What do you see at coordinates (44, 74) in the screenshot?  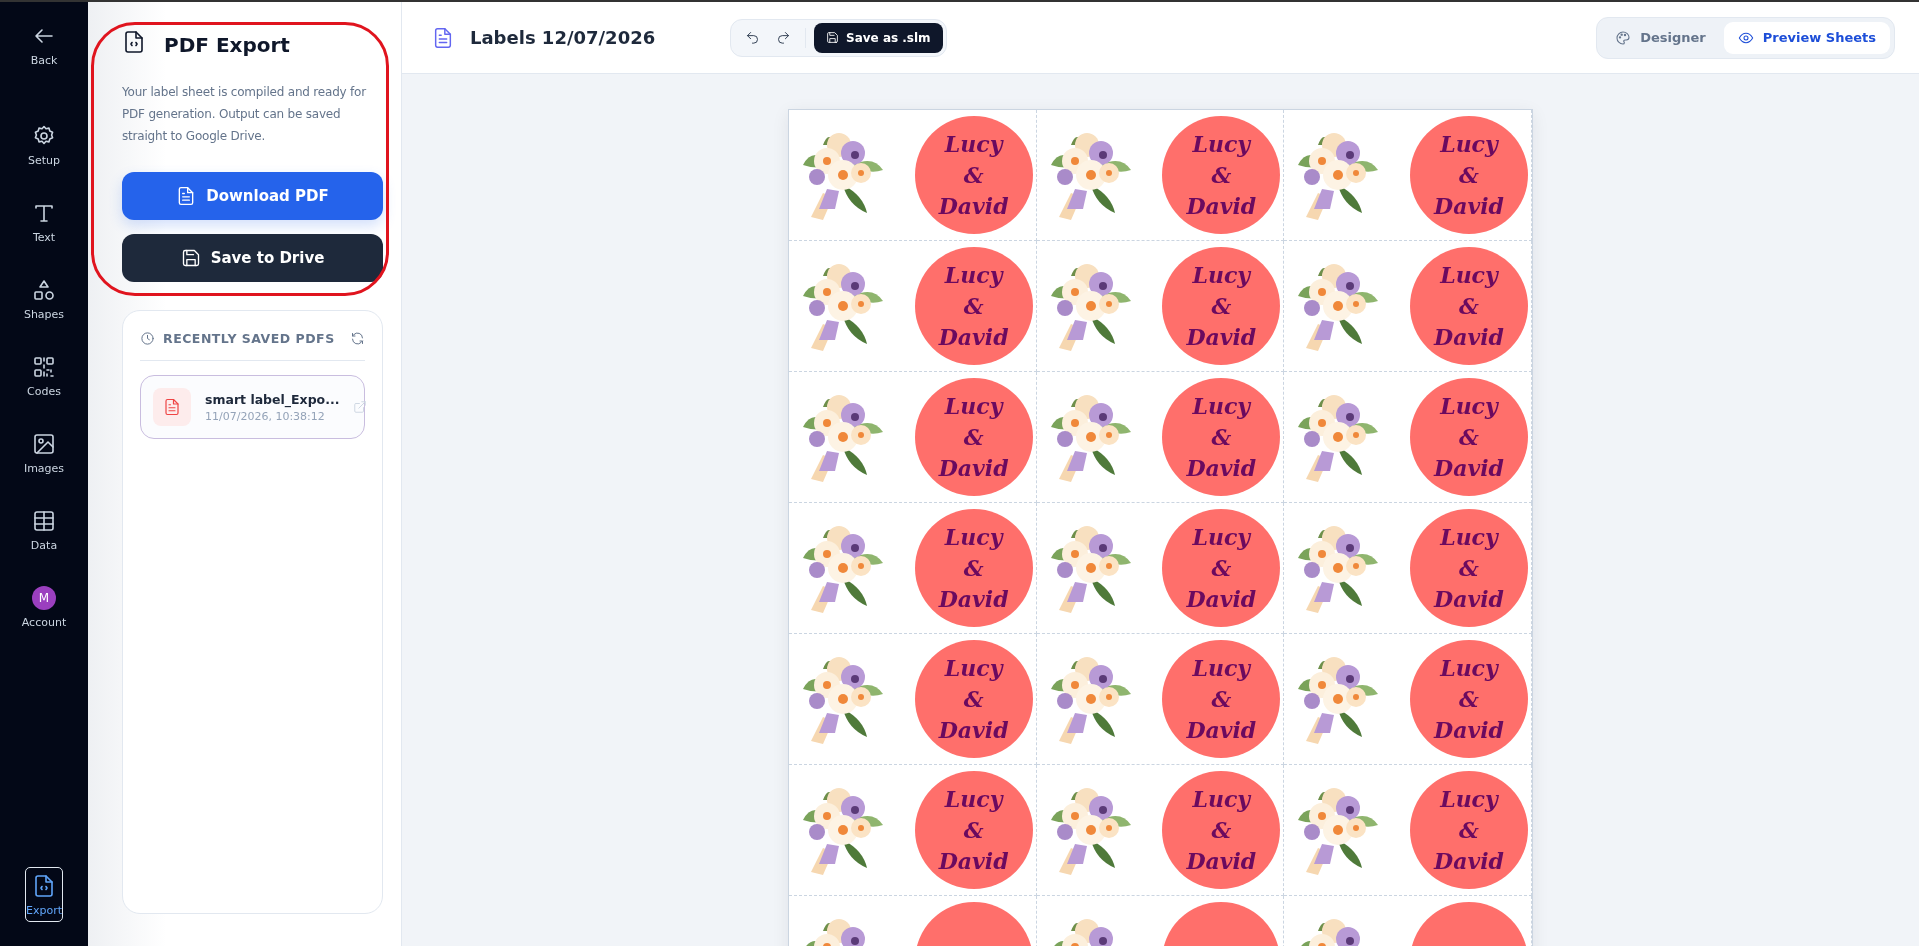 I see `sidebar-item: Back` at bounding box center [44, 74].